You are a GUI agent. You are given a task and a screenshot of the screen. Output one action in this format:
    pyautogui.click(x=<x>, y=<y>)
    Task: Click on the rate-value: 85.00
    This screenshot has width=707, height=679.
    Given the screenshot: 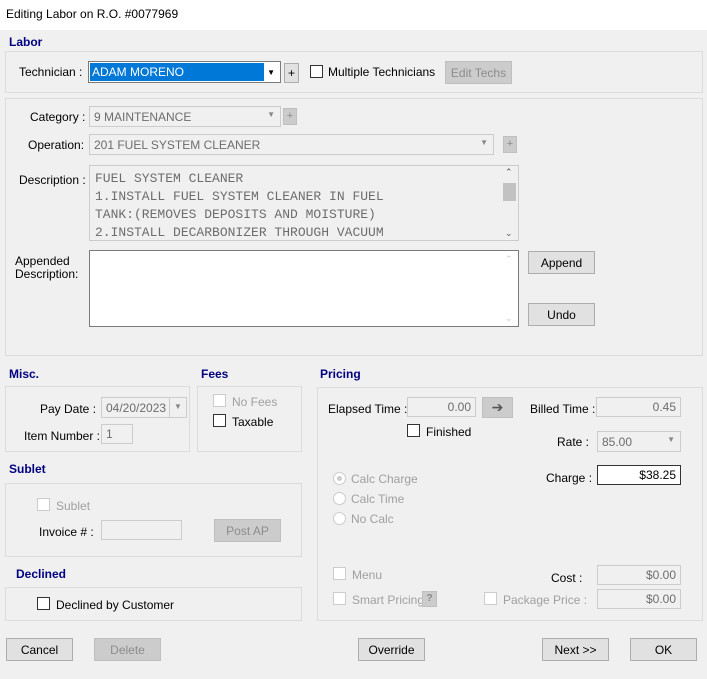 What is the action you would take?
    pyautogui.click(x=617, y=442)
    